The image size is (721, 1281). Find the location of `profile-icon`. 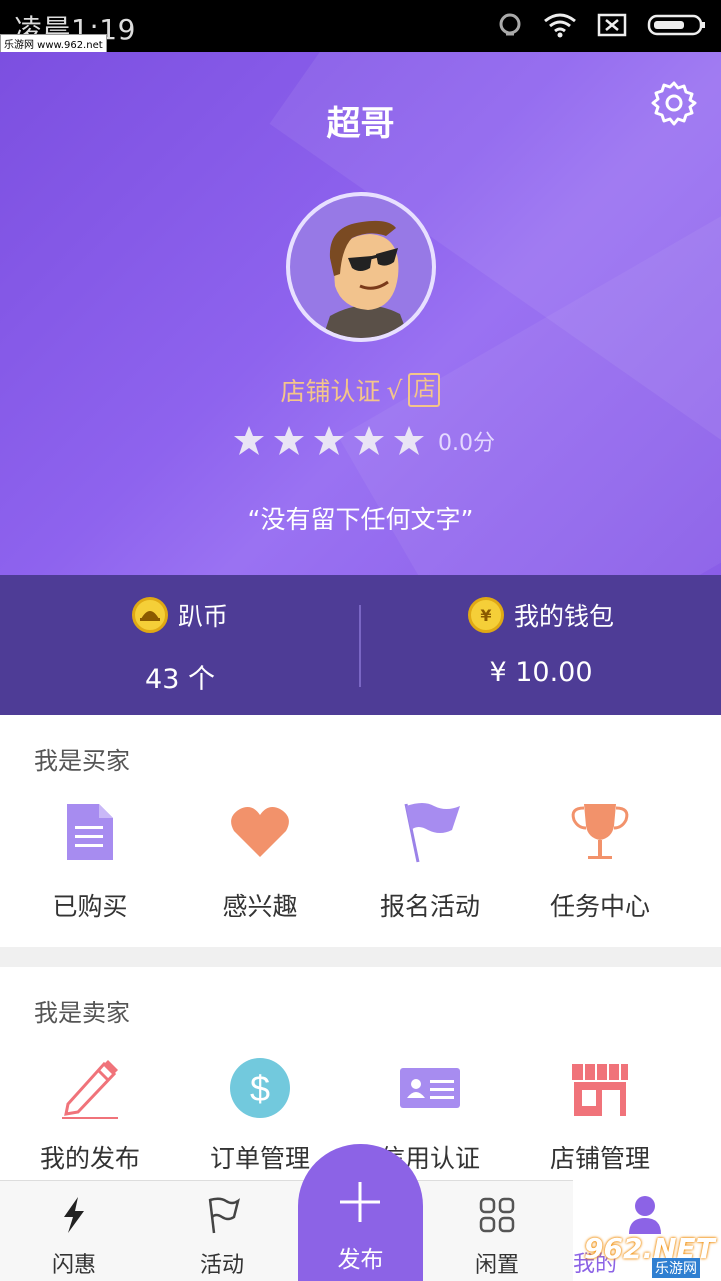

profile-icon is located at coordinates (645, 1215).